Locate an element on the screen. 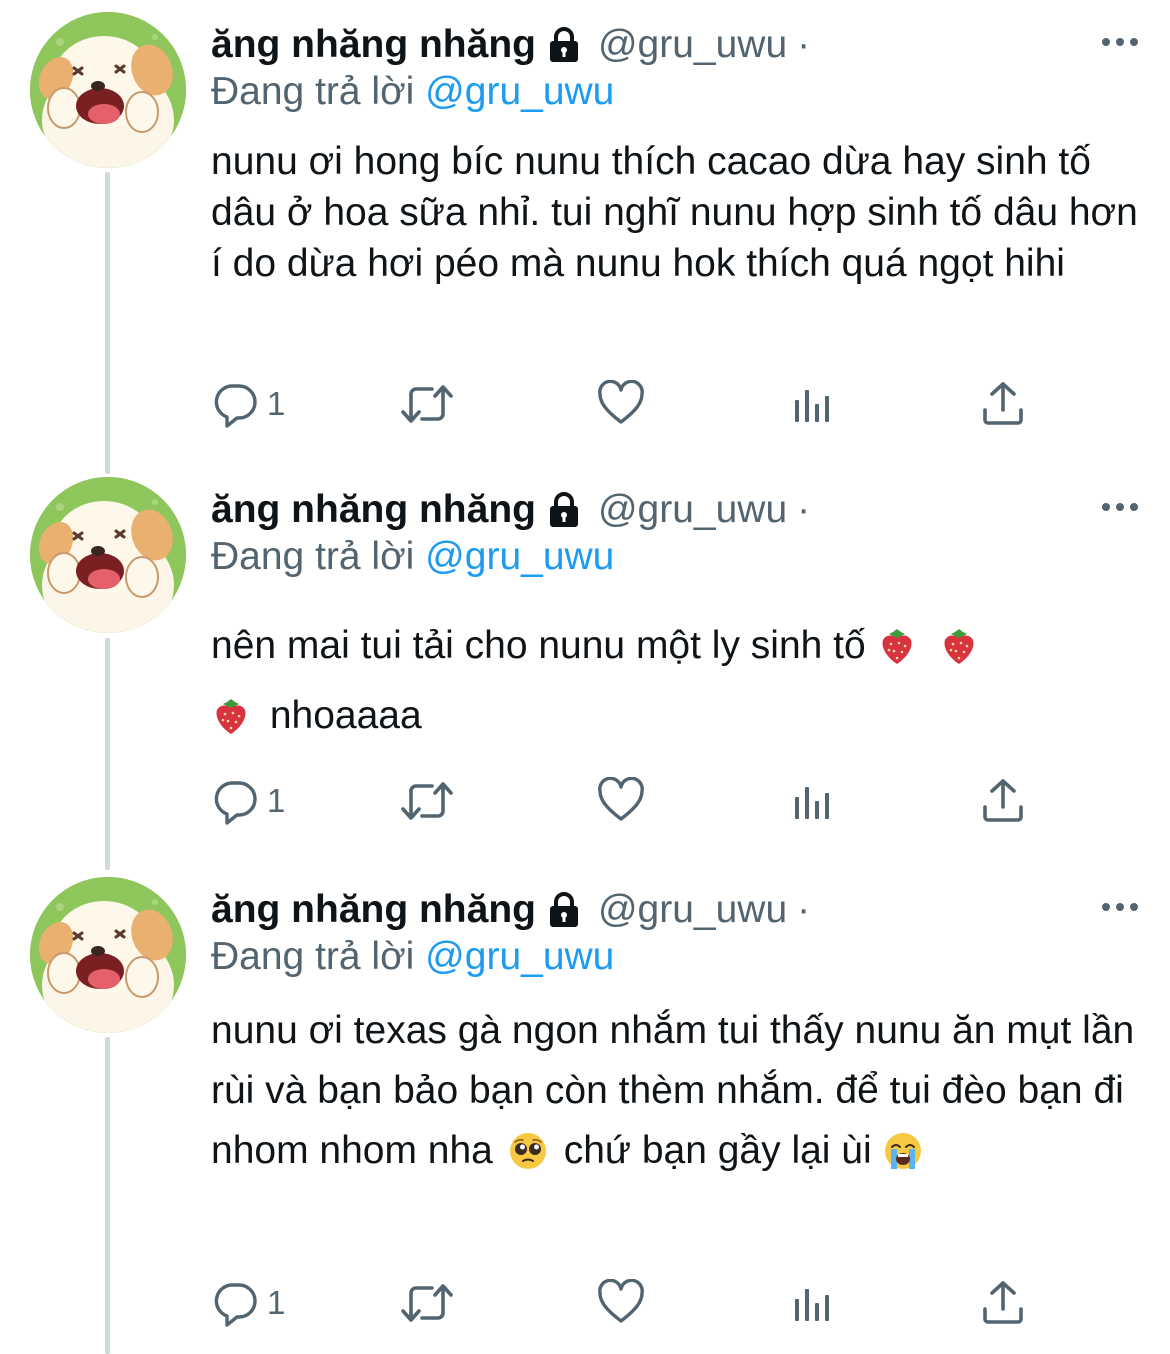 Image resolution: width=1170 pixels, height=1354 pixels. pleading-face-emoji is located at coordinates (528, 1151).